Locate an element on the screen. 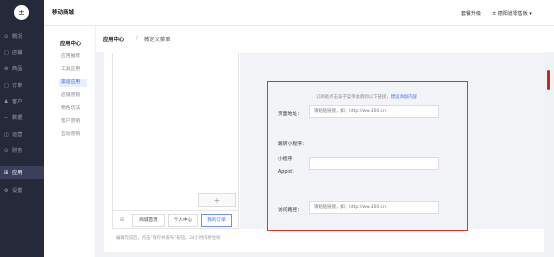 Image resolution: width=554 pixels, height=257 pixels. nav-item-overview: ⊙ 概况 is located at coordinates (22, 36).